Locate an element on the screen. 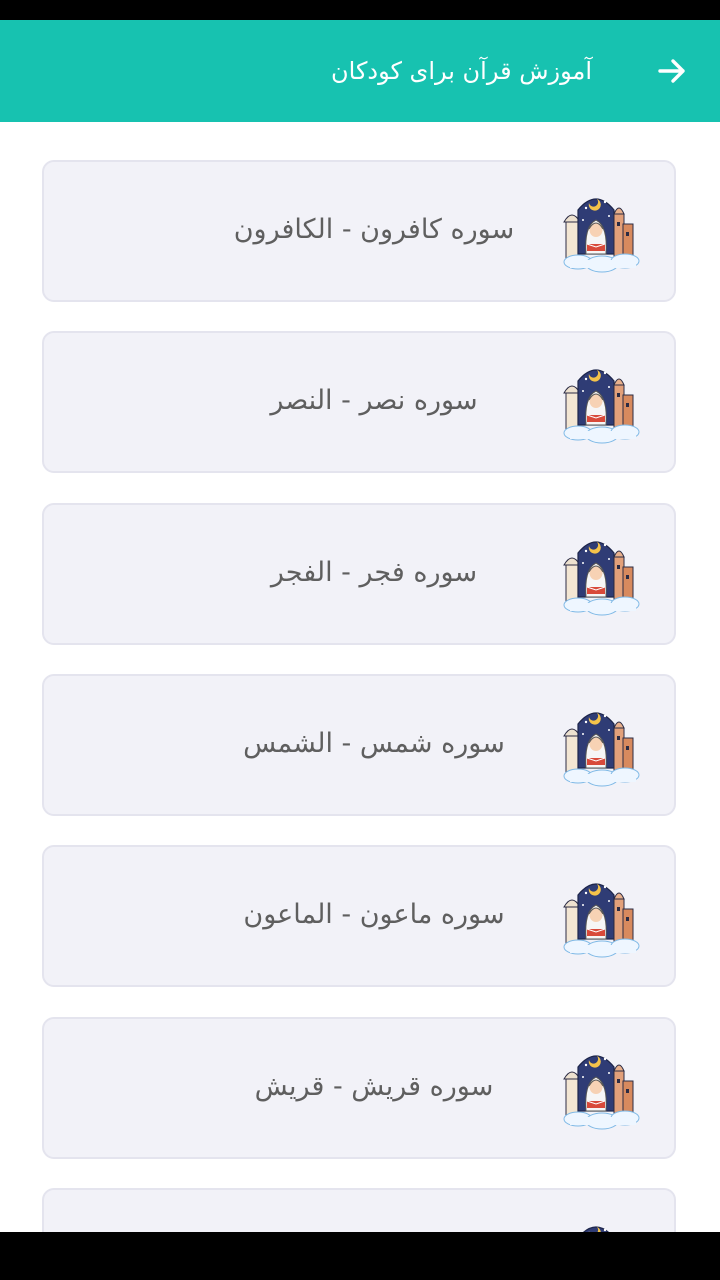  surah-card: سوره کافرون - الکافرون is located at coordinates (359, 231).